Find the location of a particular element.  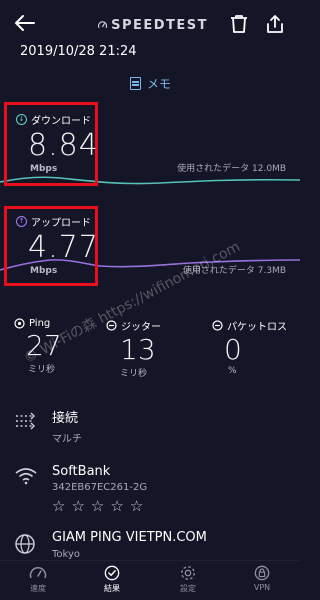

download-value: 8.84 is located at coordinates (63, 145).